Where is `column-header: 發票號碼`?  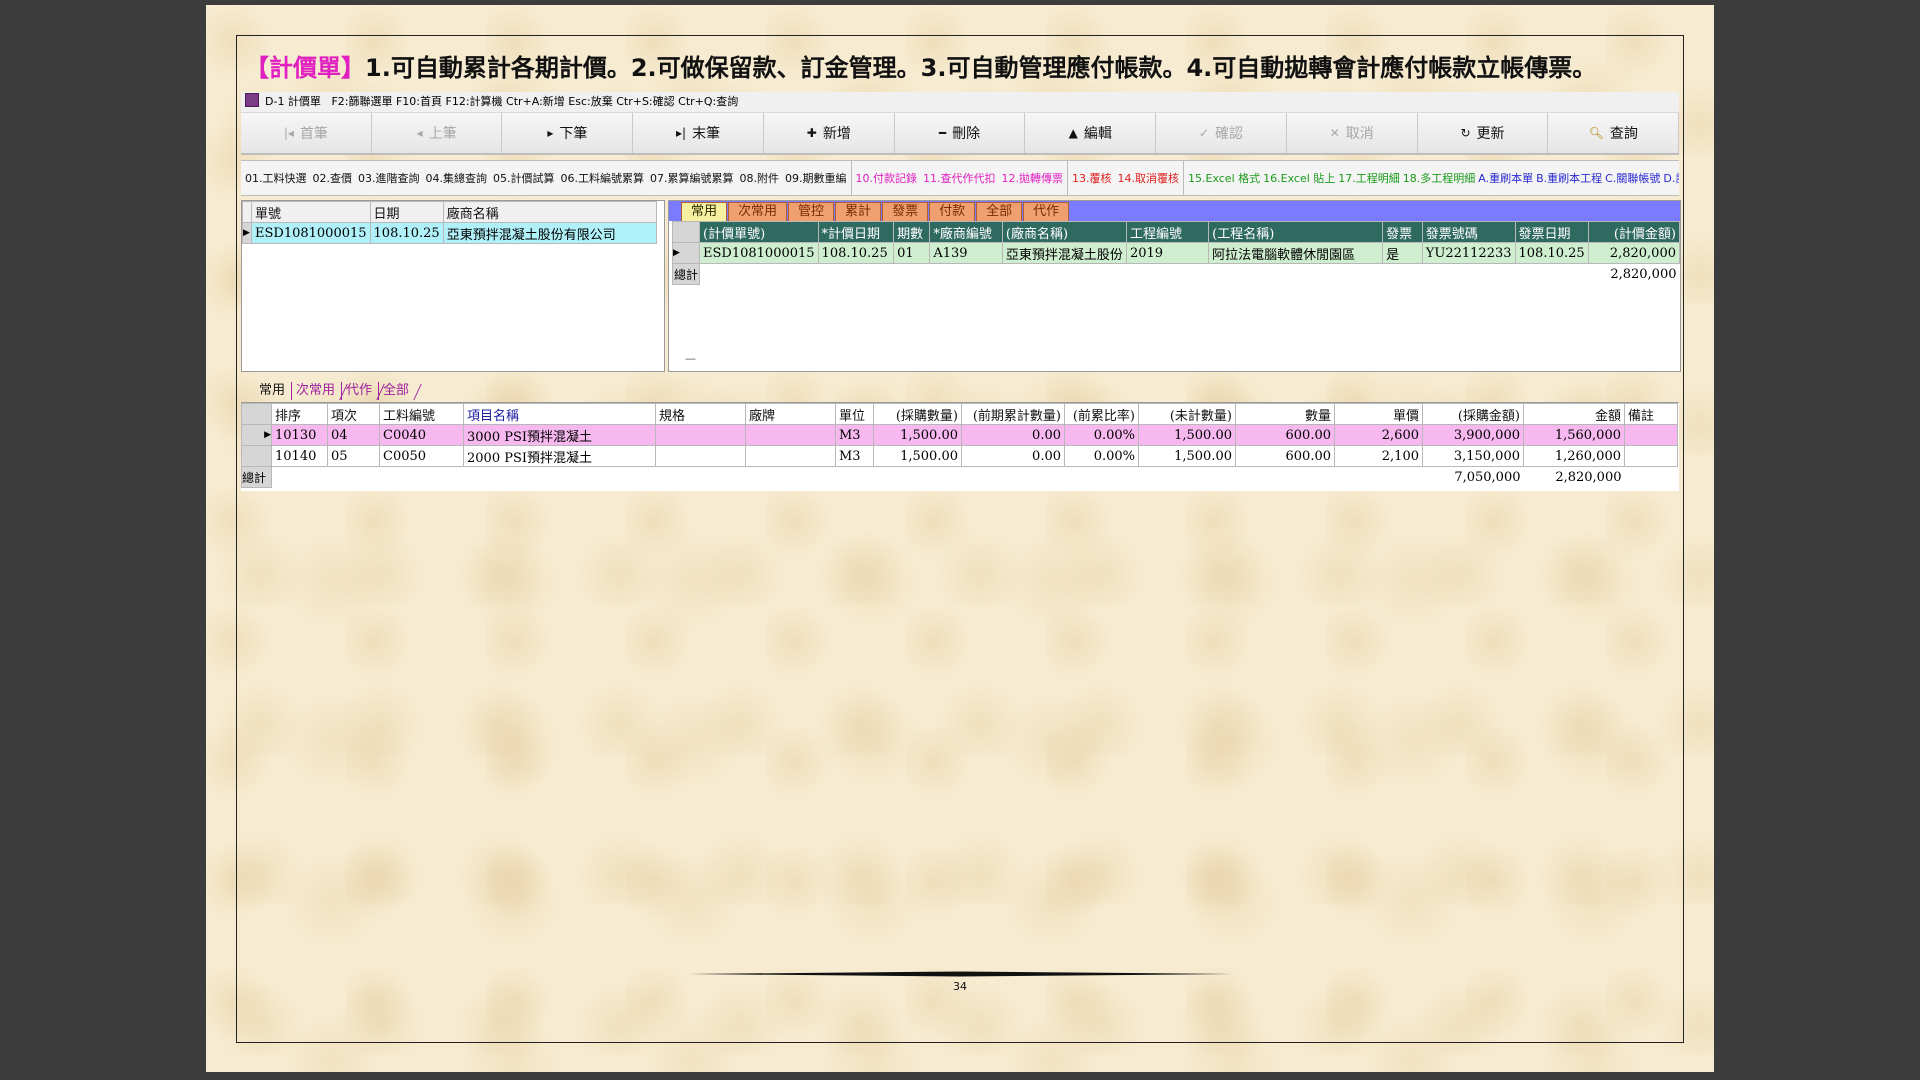 column-header: 發票號碼 is located at coordinates (1468, 232).